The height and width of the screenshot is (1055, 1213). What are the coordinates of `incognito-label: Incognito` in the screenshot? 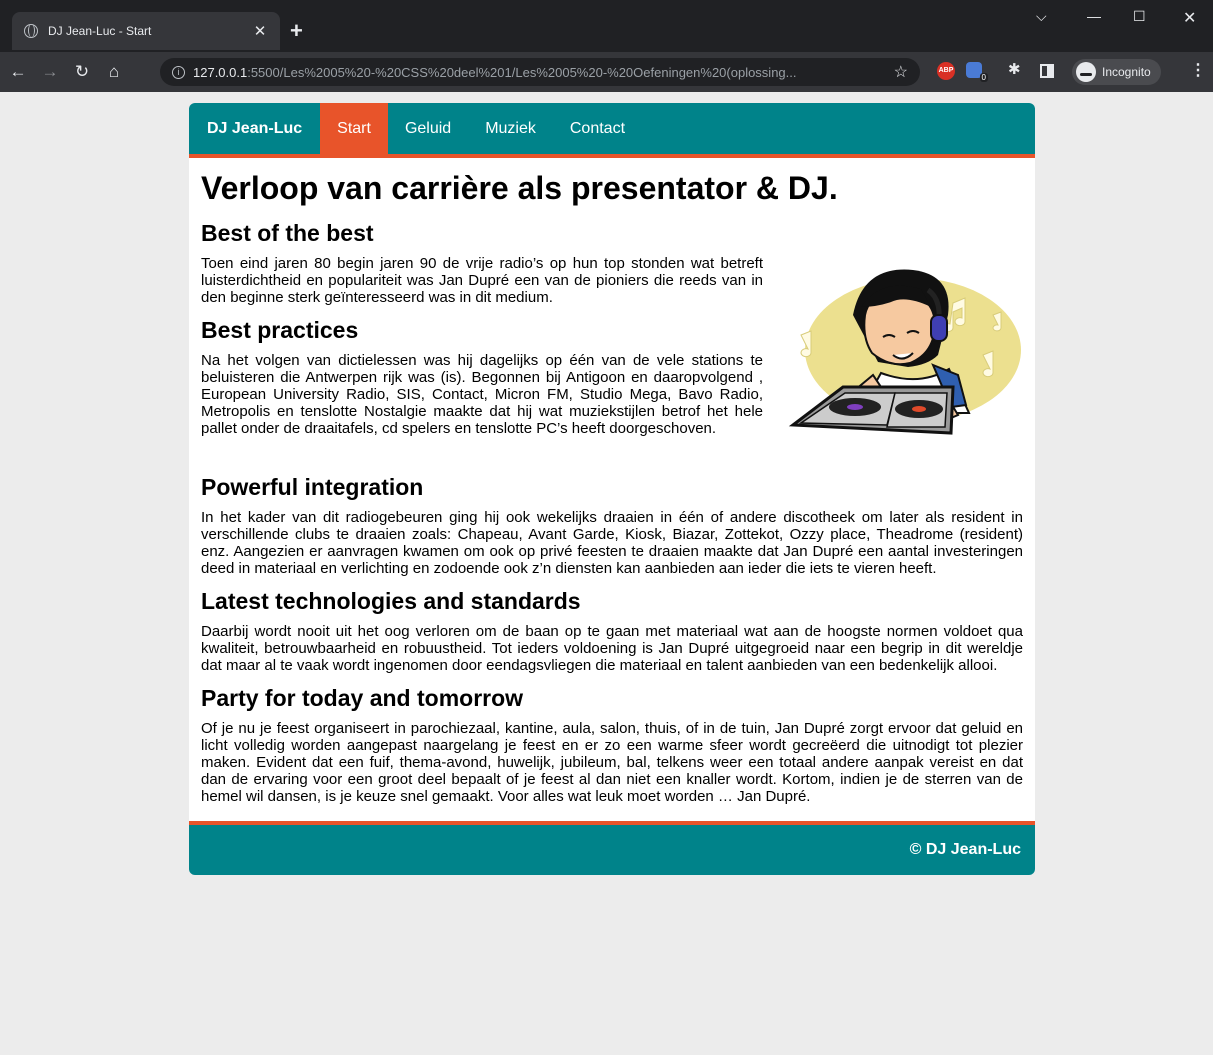 It's located at (1126, 72).